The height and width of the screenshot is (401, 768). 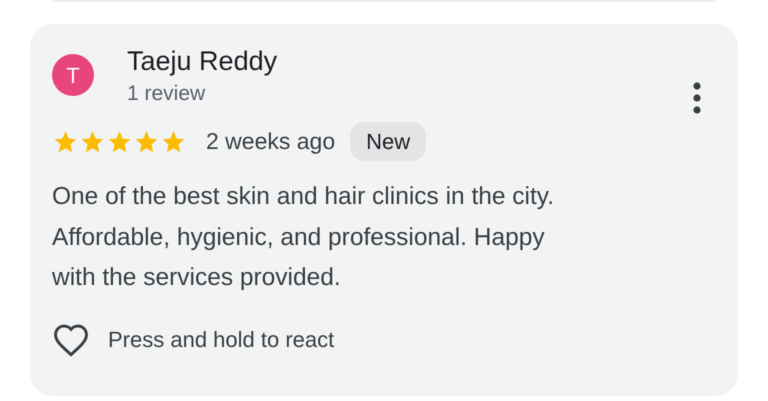 I want to click on avatar: T, so click(x=73, y=75).